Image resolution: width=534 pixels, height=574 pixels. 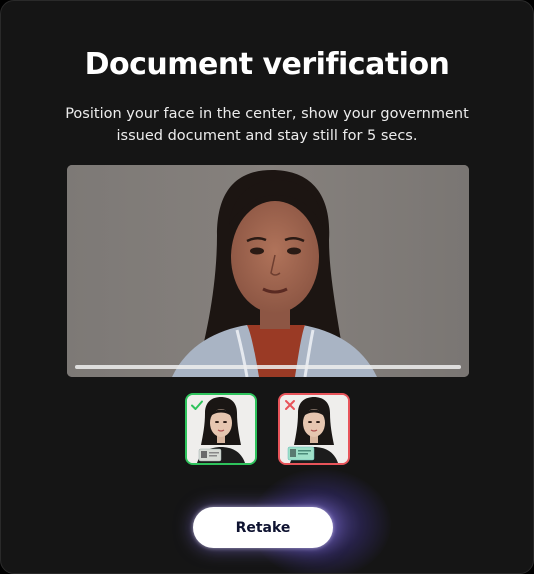 What do you see at coordinates (290, 405) in the screenshot?
I see `cross-icon` at bounding box center [290, 405].